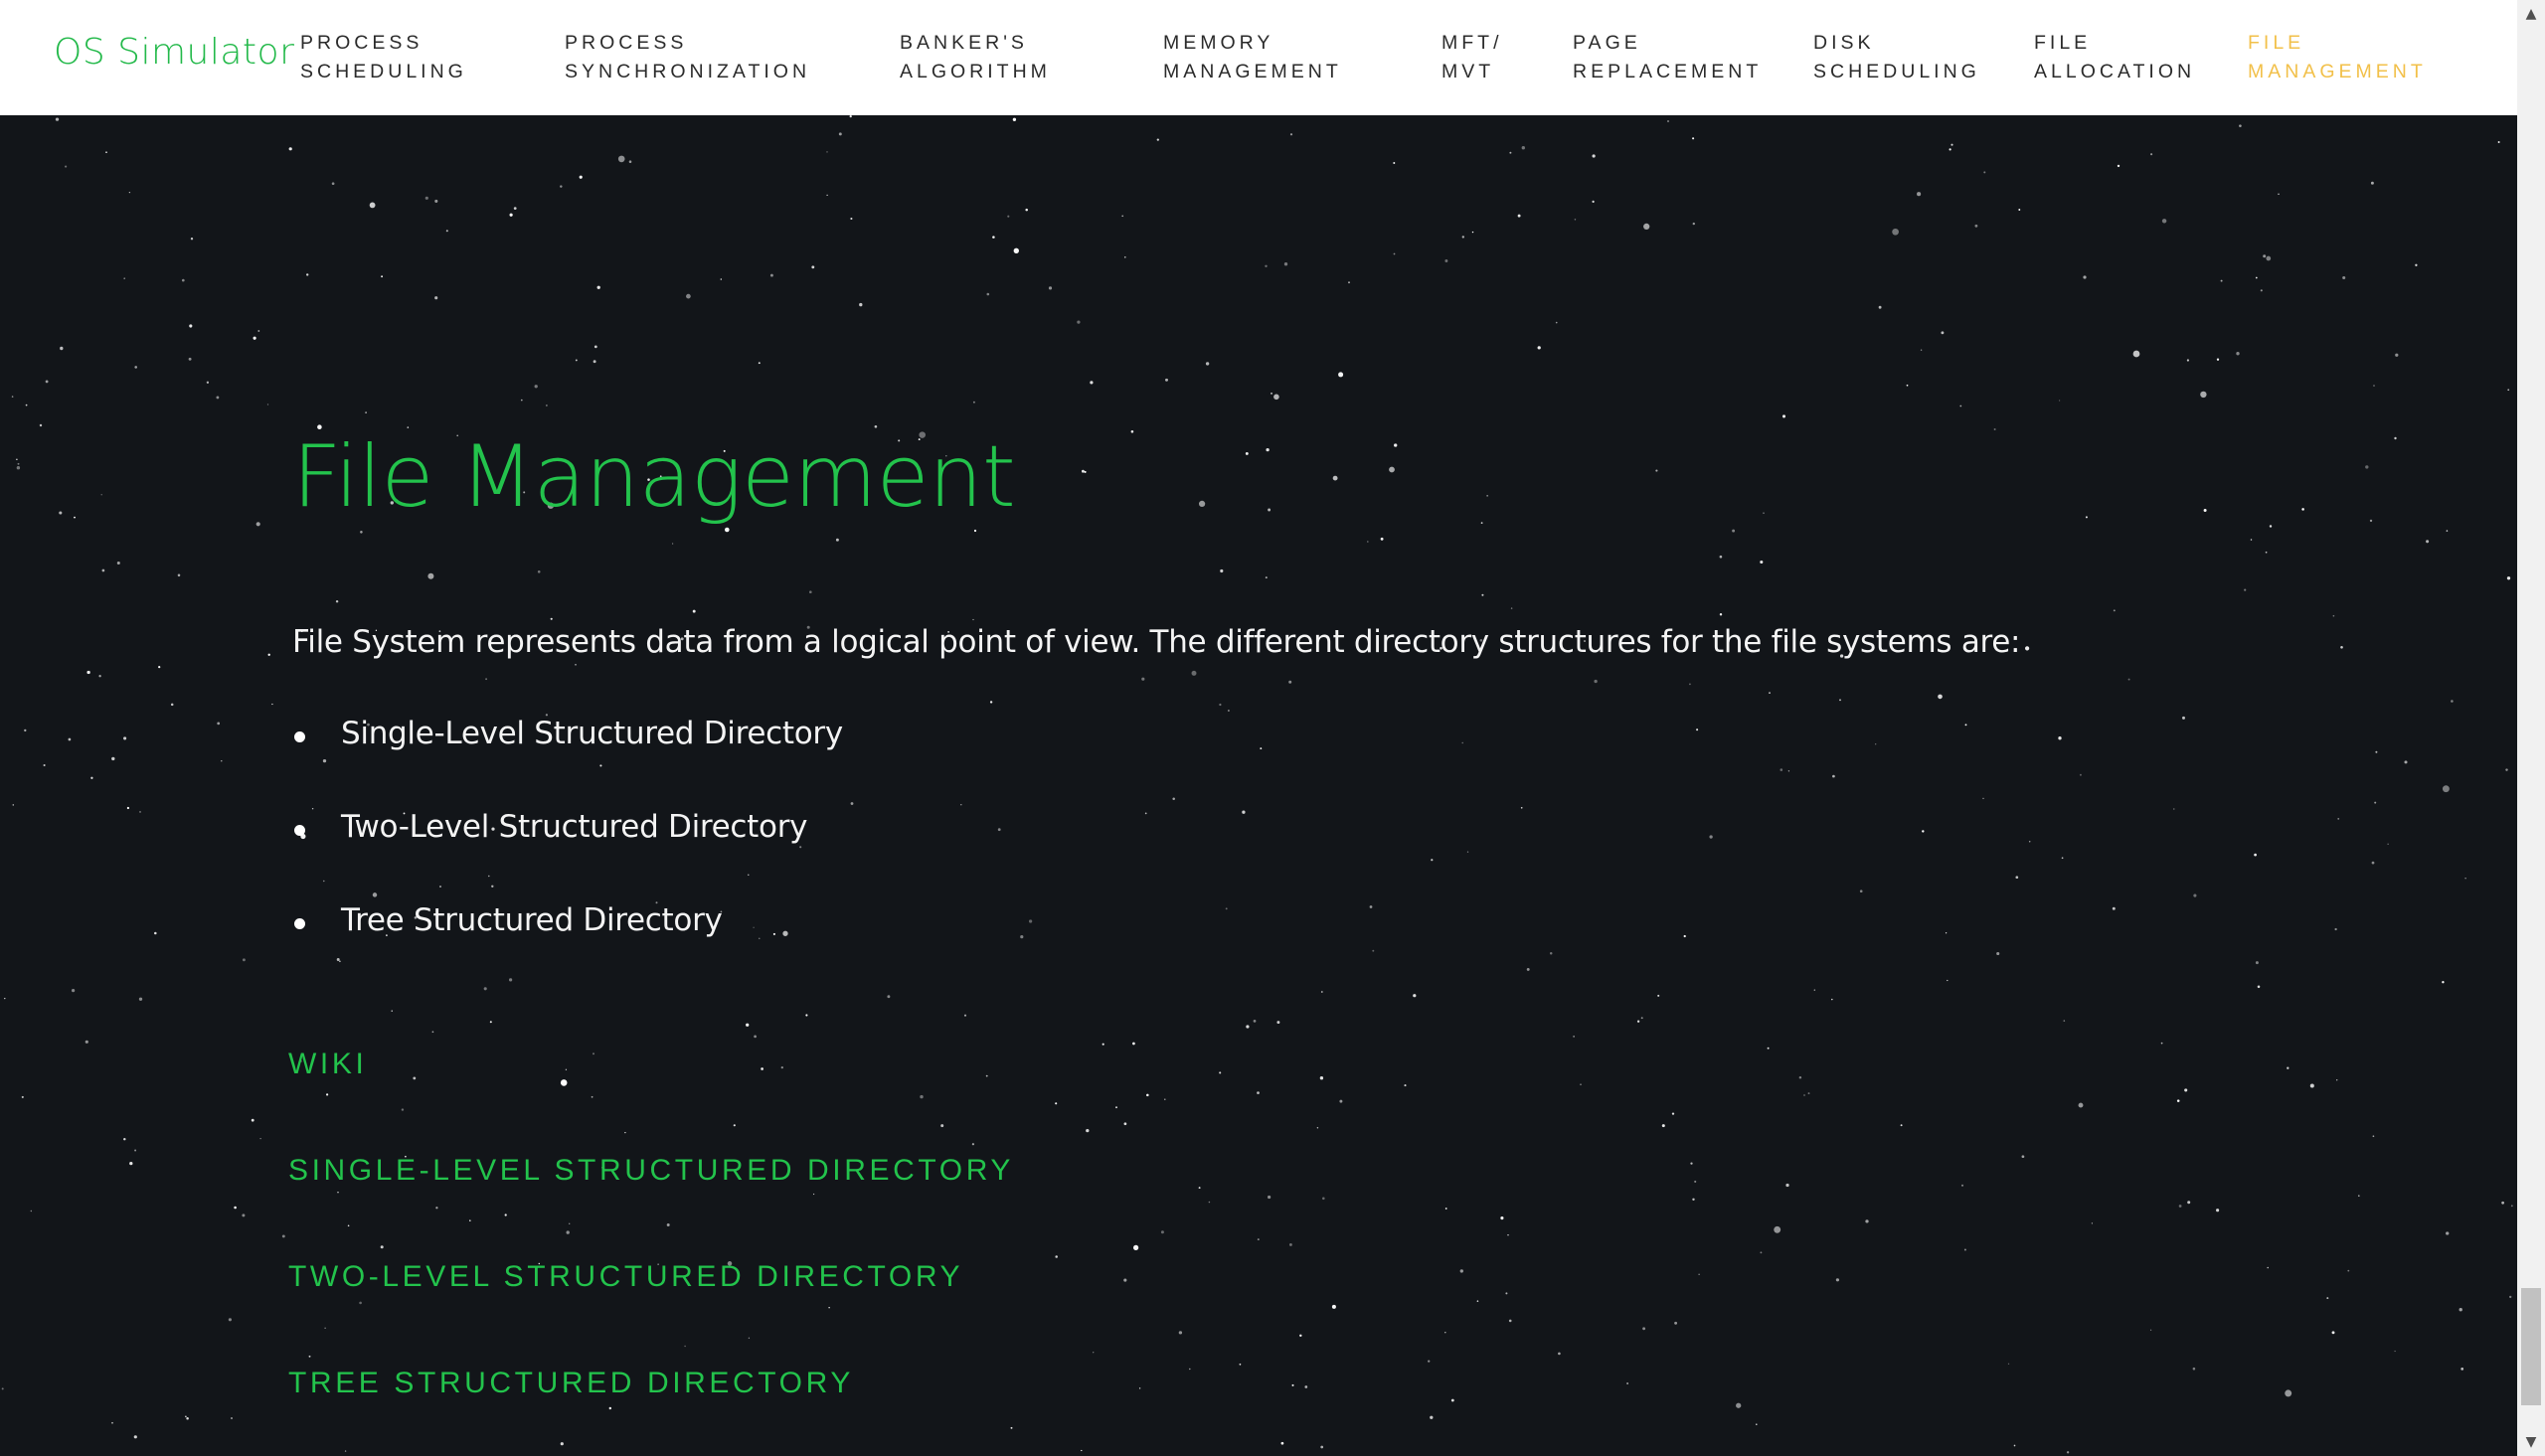 Image resolution: width=2545 pixels, height=1456 pixels. Describe the element at coordinates (975, 71) in the screenshot. I see `nav-label-line2: ALGORITHM` at that location.